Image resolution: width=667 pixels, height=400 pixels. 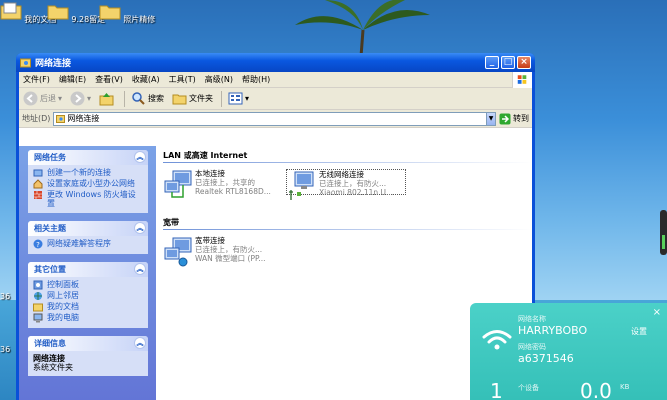 I want to click on see-also-header: 相关主题 ︽, so click(x=88, y=228).